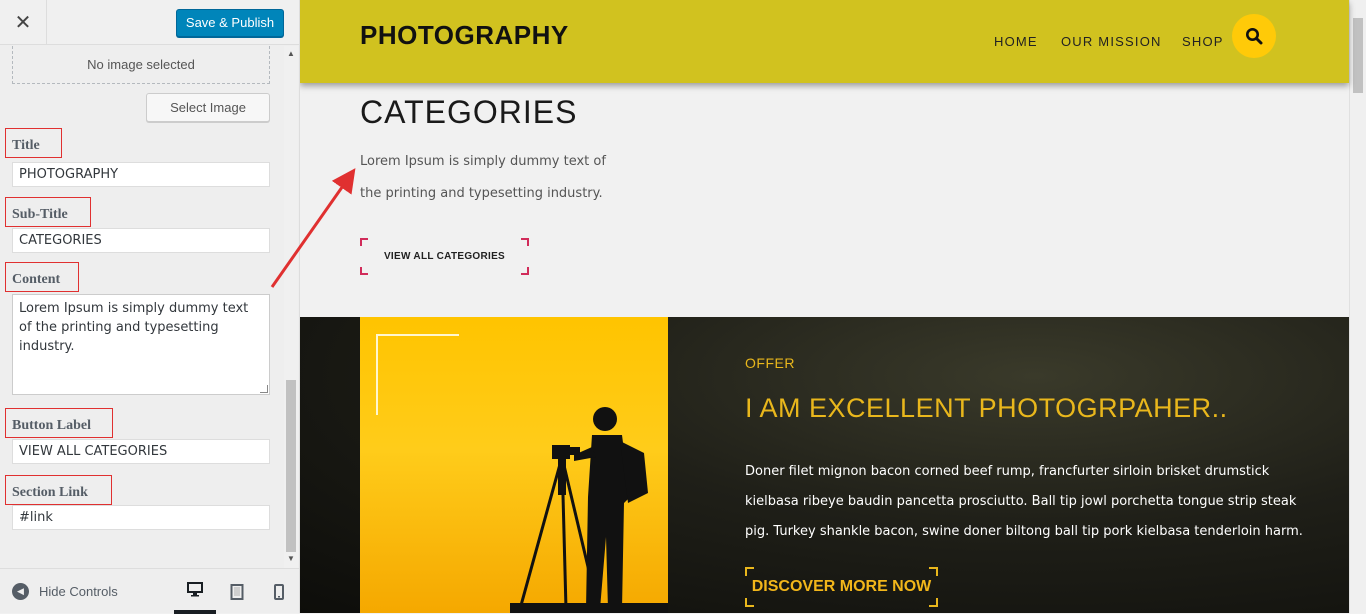 Image resolution: width=1366 pixels, height=614 pixels. Describe the element at coordinates (58, 490) in the screenshot. I see `section-link-label: Section Link` at that location.